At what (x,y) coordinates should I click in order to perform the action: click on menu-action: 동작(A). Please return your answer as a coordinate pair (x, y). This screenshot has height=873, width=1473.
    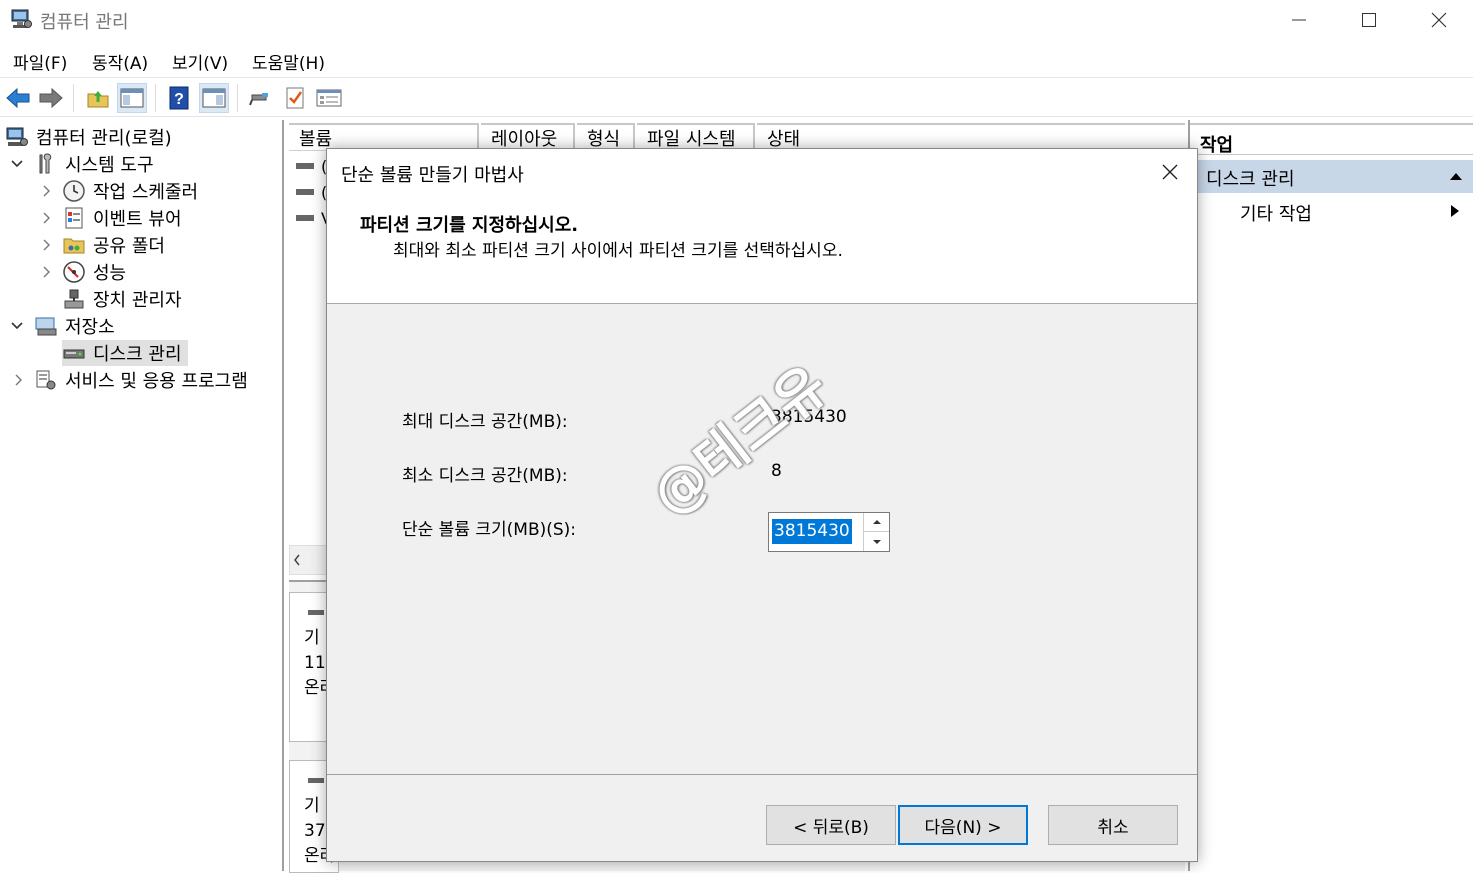
    Looking at the image, I should click on (120, 61).